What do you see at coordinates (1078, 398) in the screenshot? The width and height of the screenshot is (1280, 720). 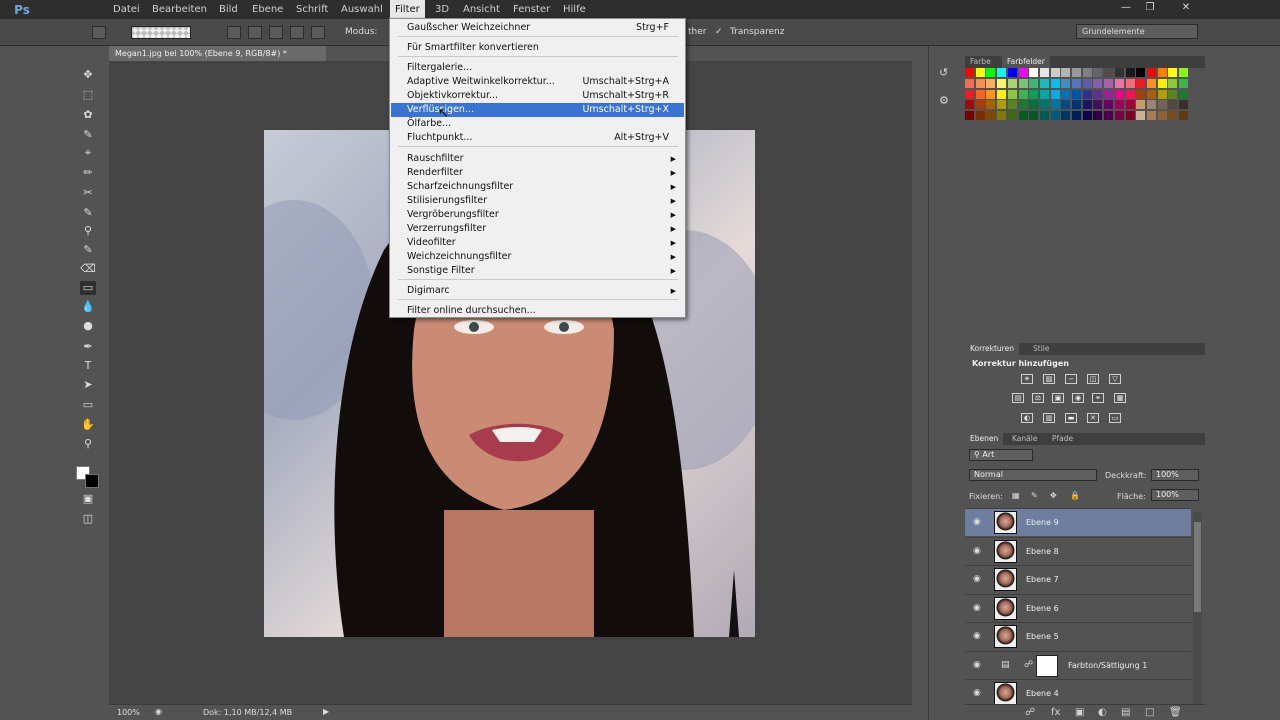 I see `photo-filter-icon: ◉` at bounding box center [1078, 398].